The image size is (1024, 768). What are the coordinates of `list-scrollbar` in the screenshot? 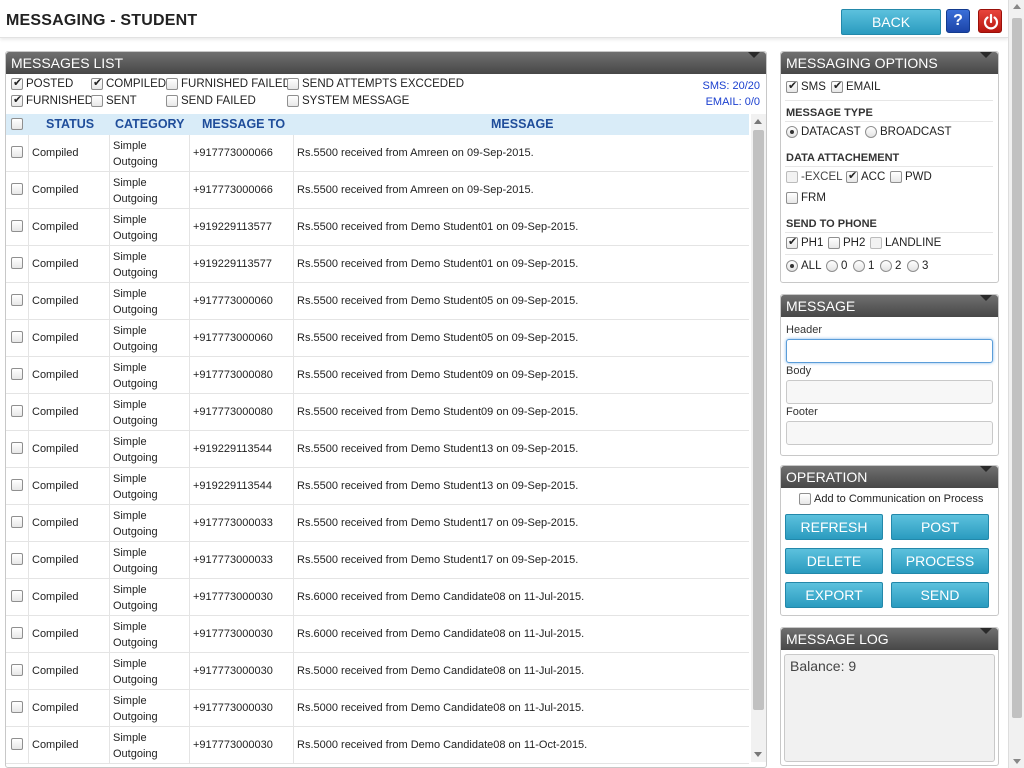 It's located at (758, 438).